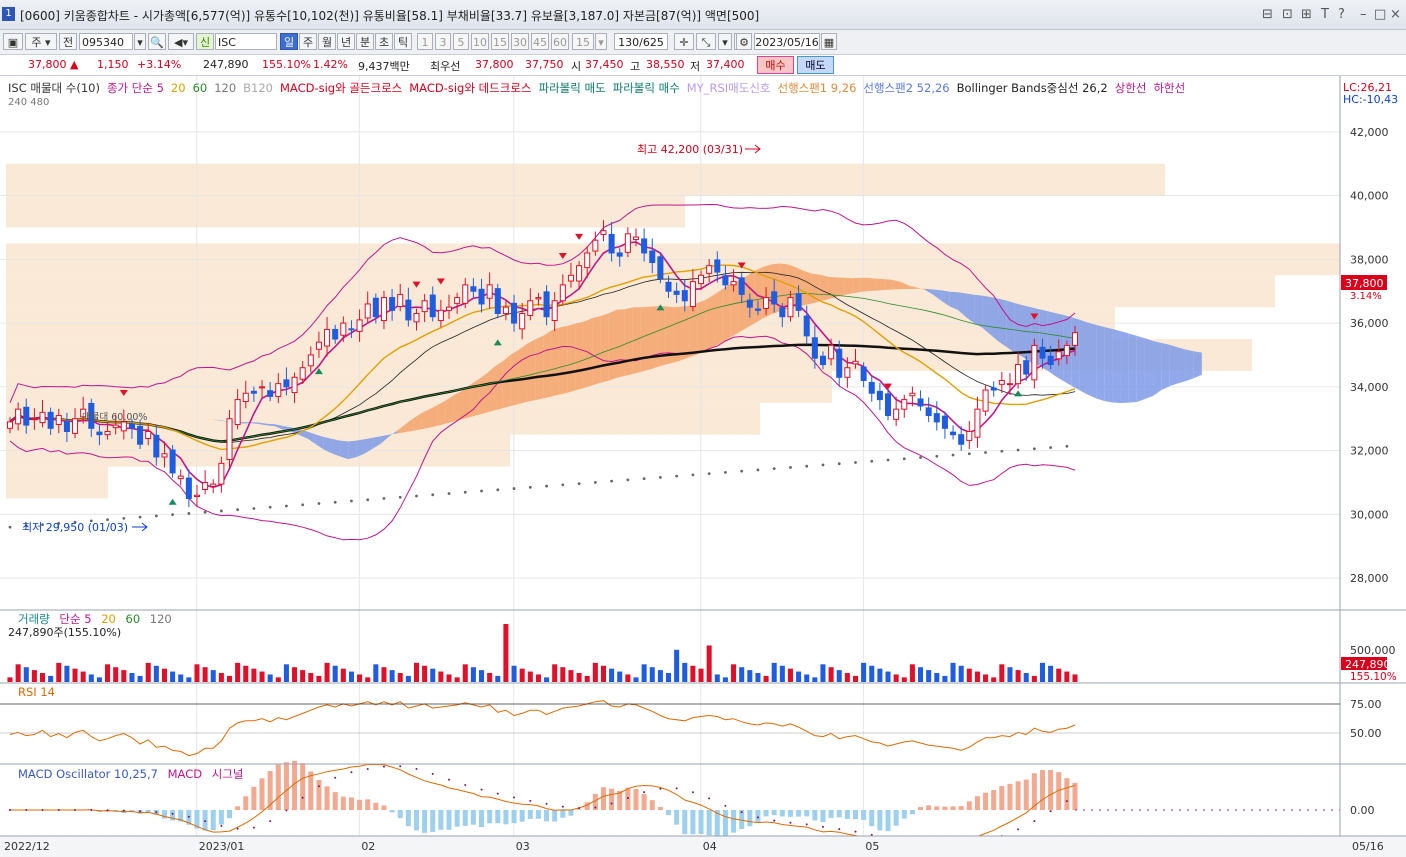  Describe the element at coordinates (706, 41) in the screenshot. I see `draw-tool-icon: ⤡` at that location.